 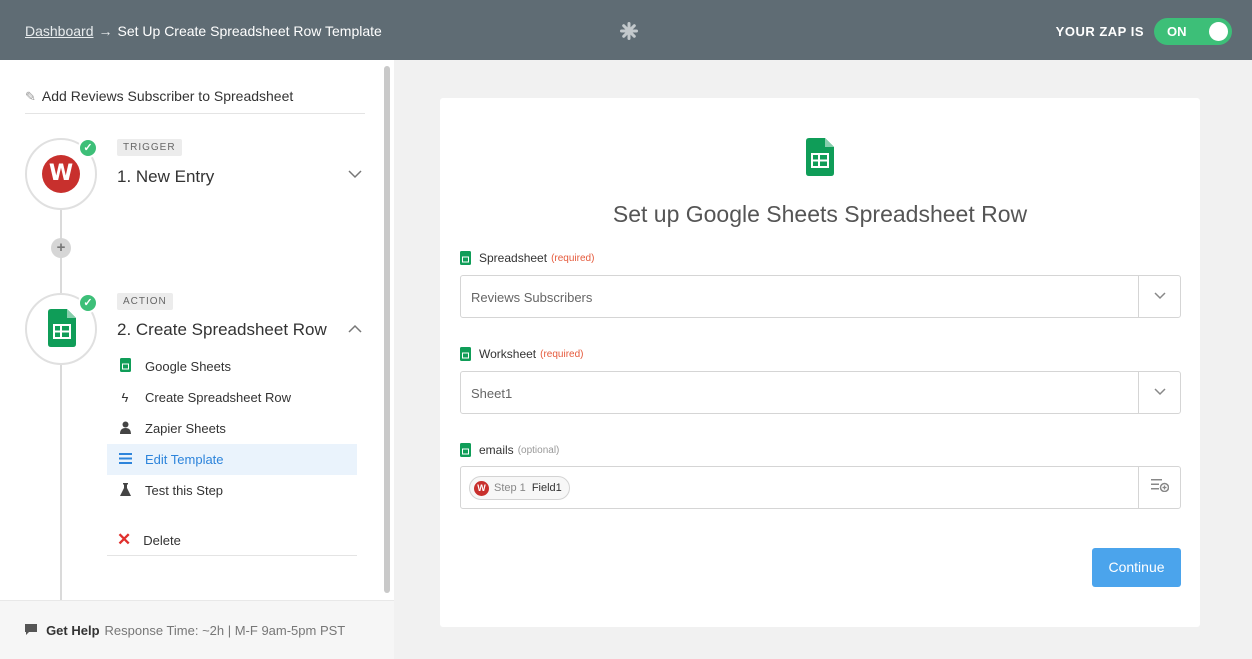 What do you see at coordinates (1136, 567) in the screenshot?
I see `continue-button: Continue` at bounding box center [1136, 567].